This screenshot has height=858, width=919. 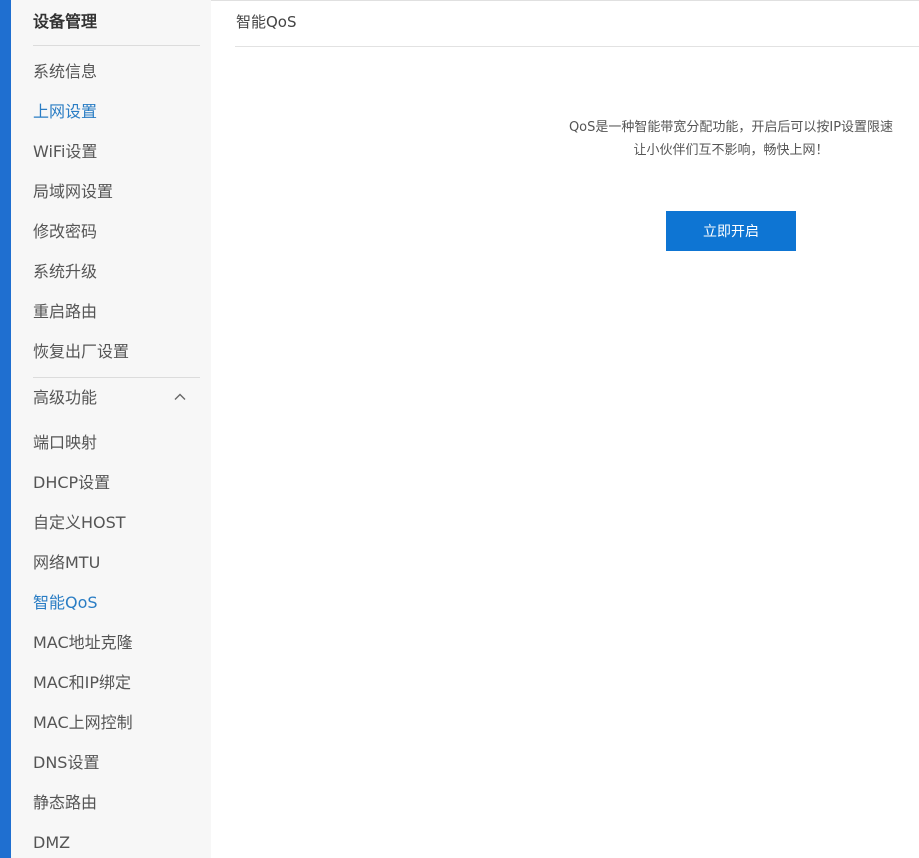 What do you see at coordinates (81, 352) in the screenshot?
I see `sidebar-item-factory-reset: 恢复出厂设置` at bounding box center [81, 352].